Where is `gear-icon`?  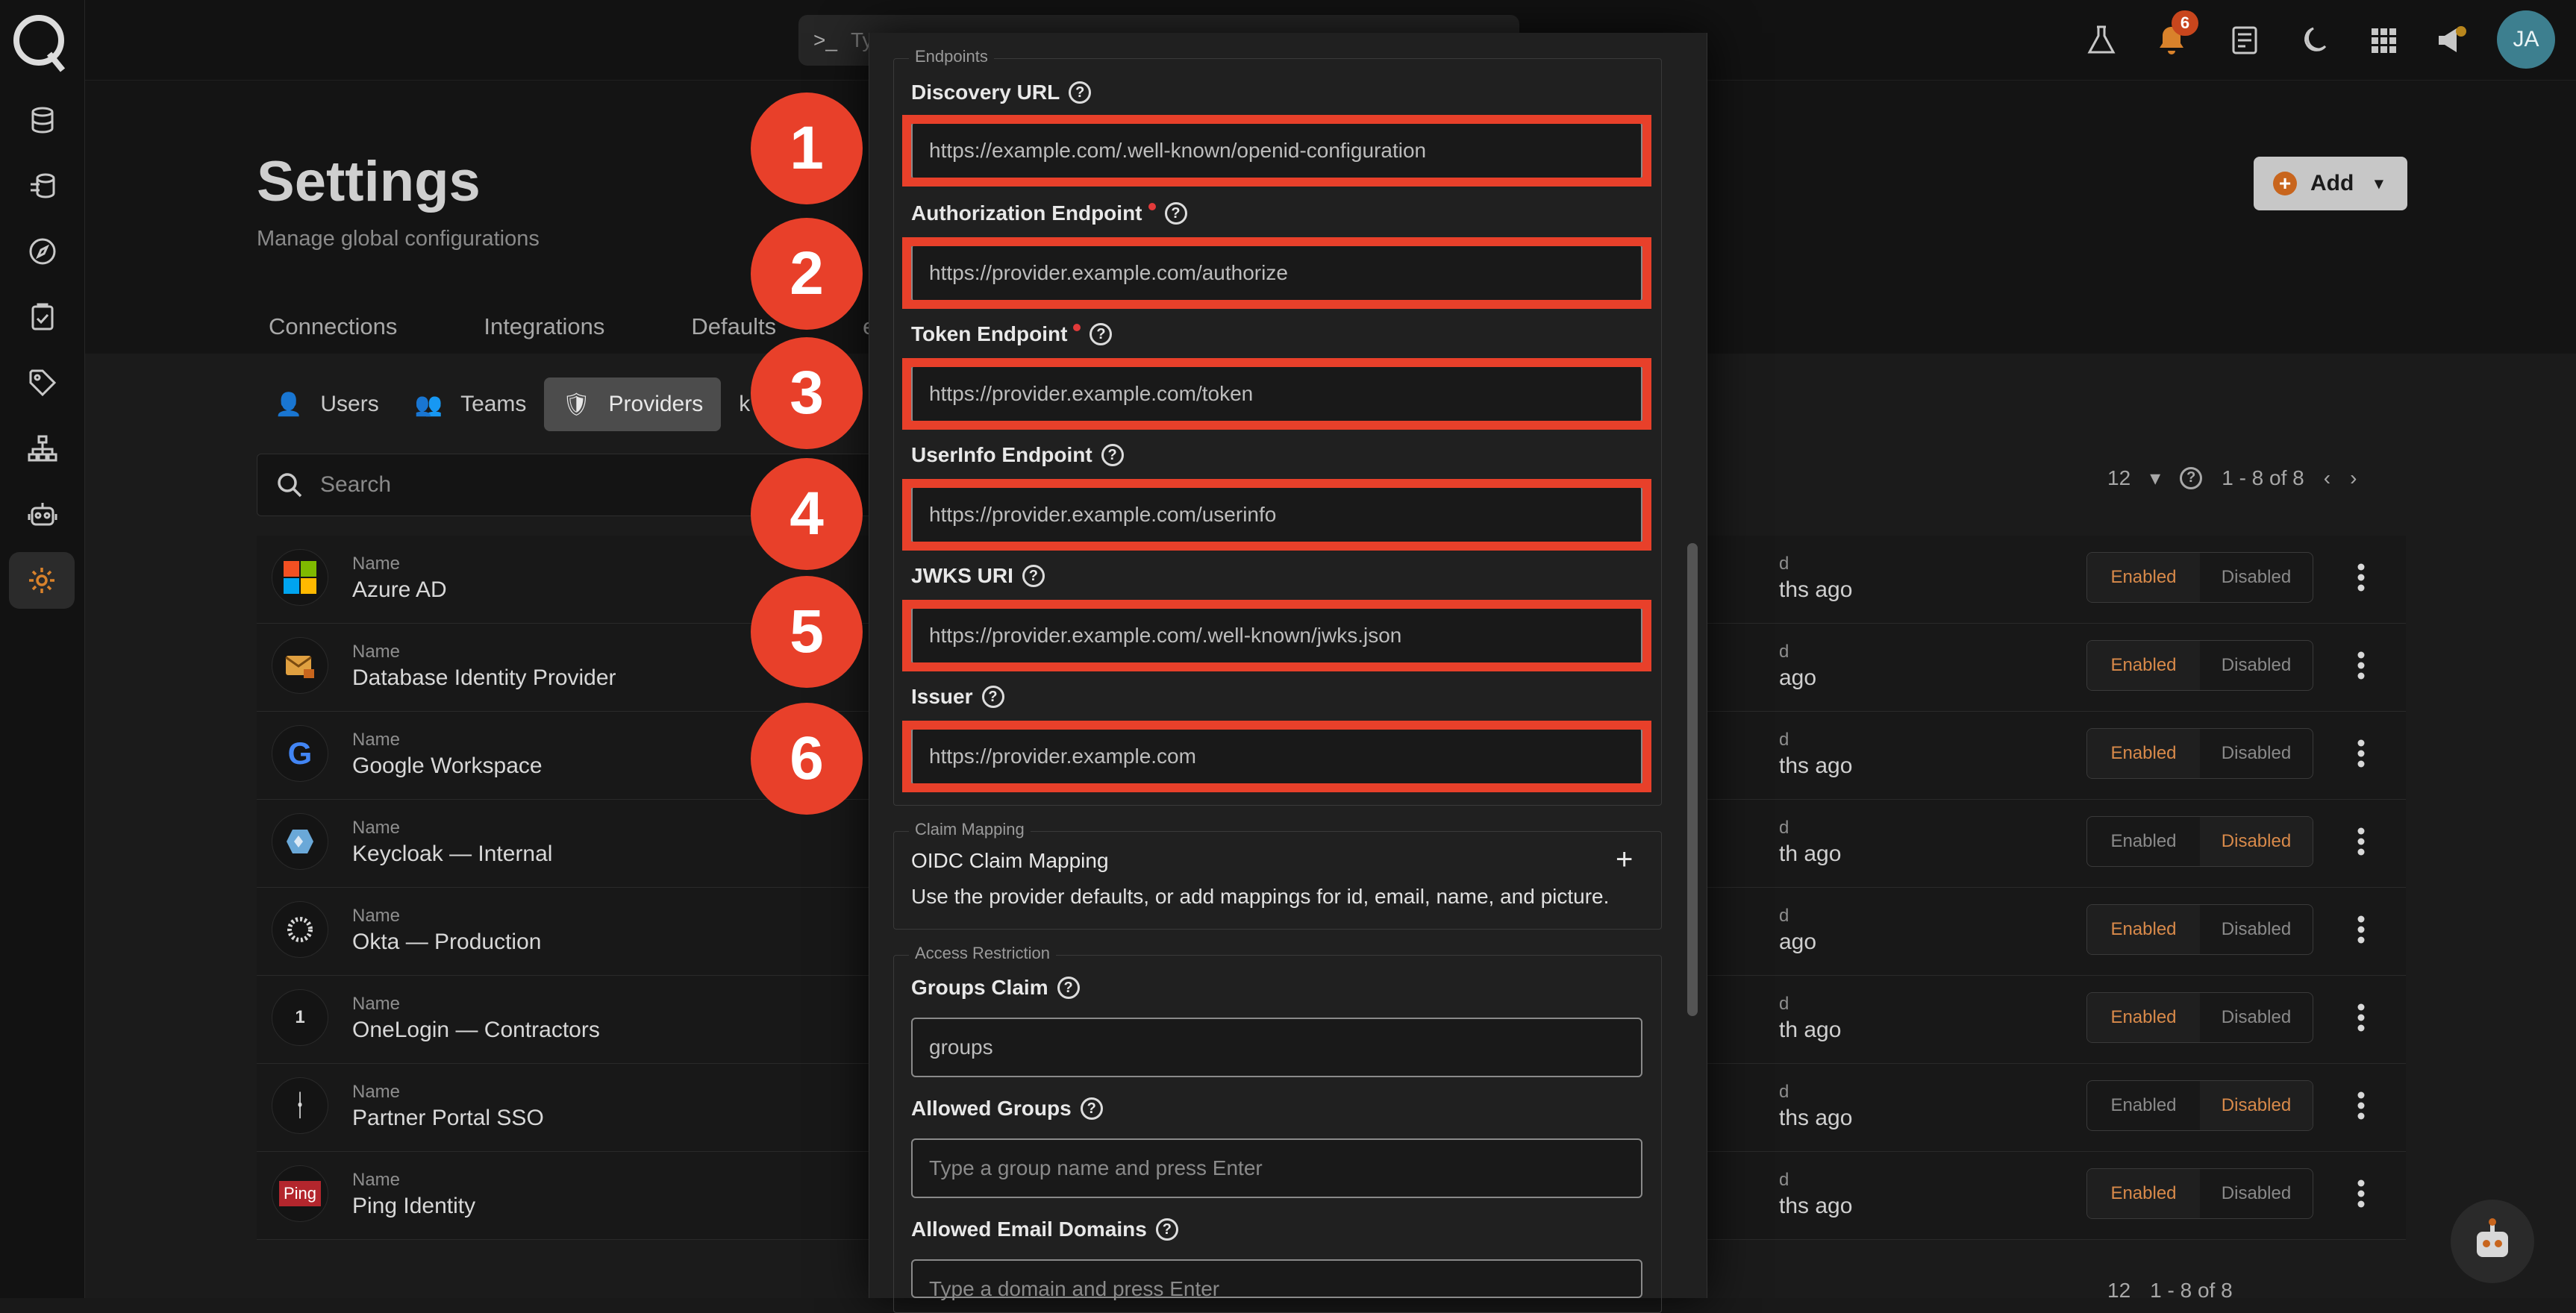
gear-icon is located at coordinates (42, 580).